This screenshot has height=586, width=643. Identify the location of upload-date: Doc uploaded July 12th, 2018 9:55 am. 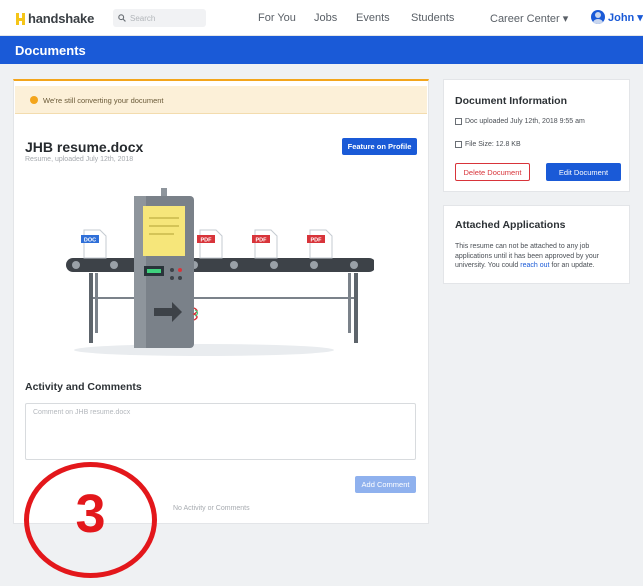
(520, 121).